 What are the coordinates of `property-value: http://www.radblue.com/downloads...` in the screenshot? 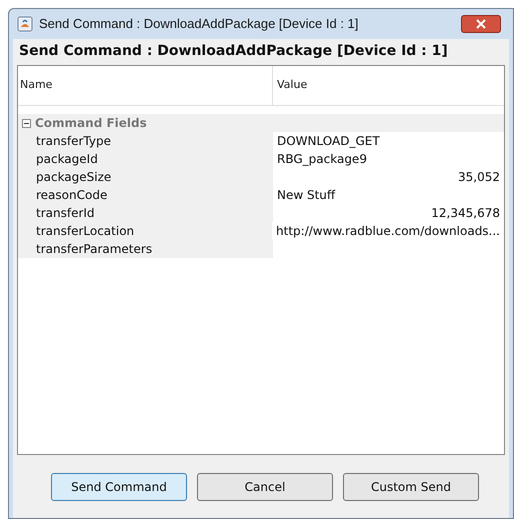 It's located at (388, 231).